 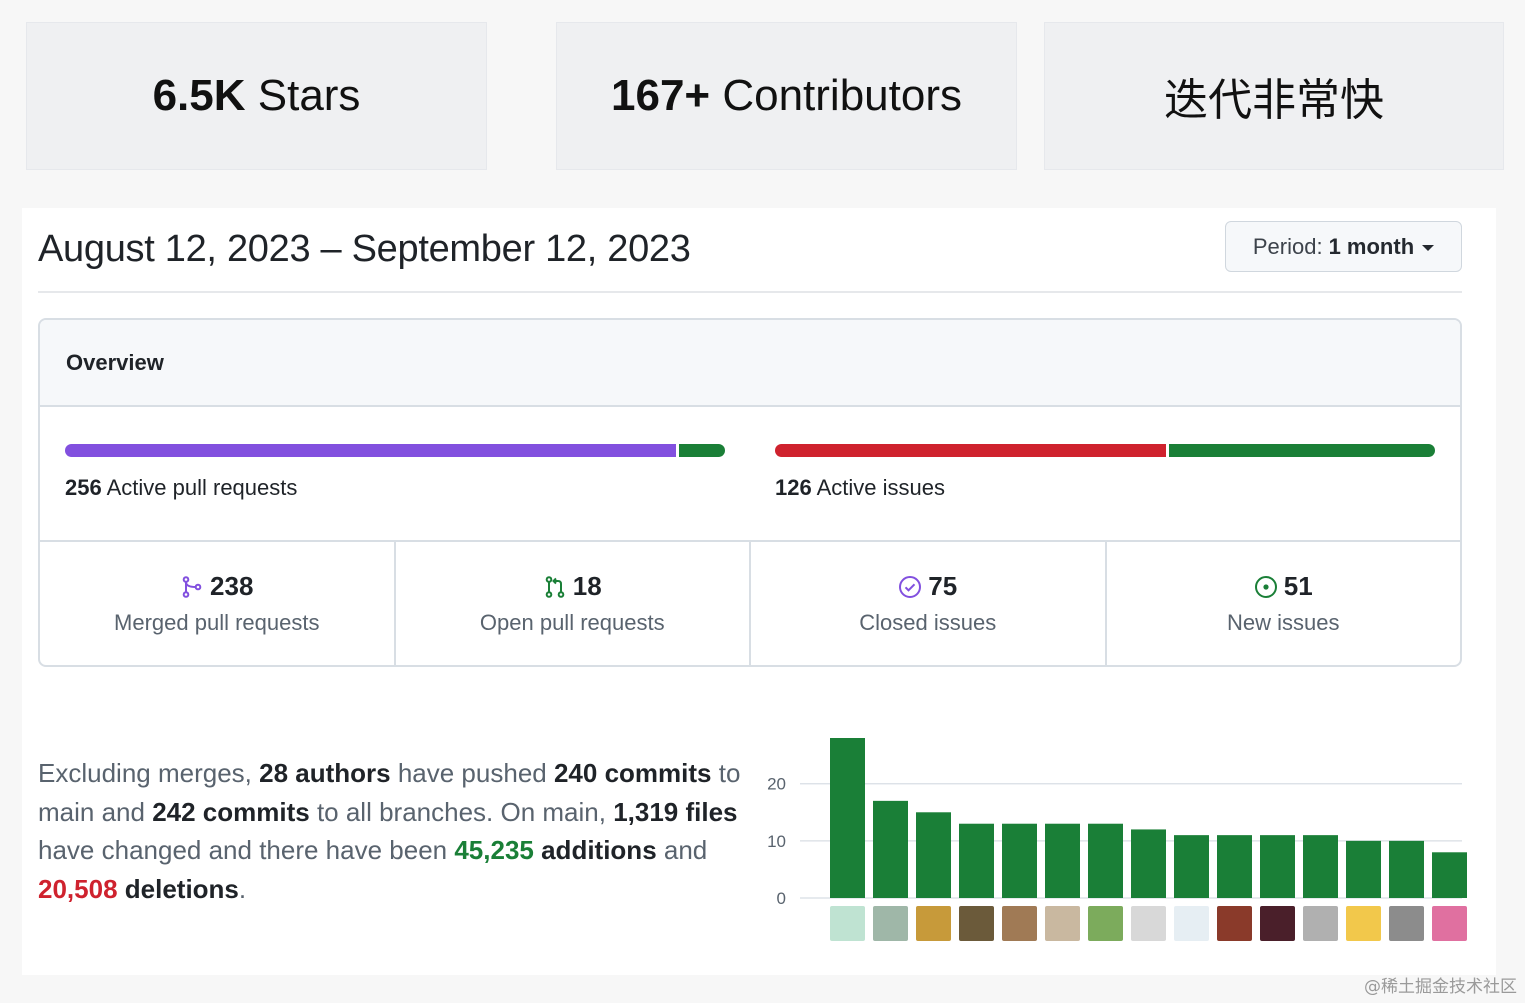 What do you see at coordinates (218, 603) in the screenshot?
I see `merged-pull-requests-stat: 238 Merged pull requests` at bounding box center [218, 603].